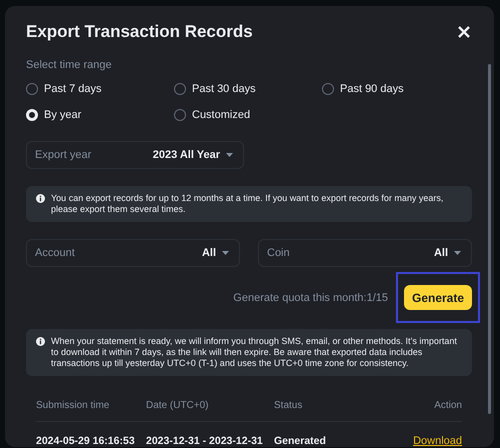 This screenshot has width=500, height=448. I want to click on column-header: Date (UTC+0), so click(210, 411).